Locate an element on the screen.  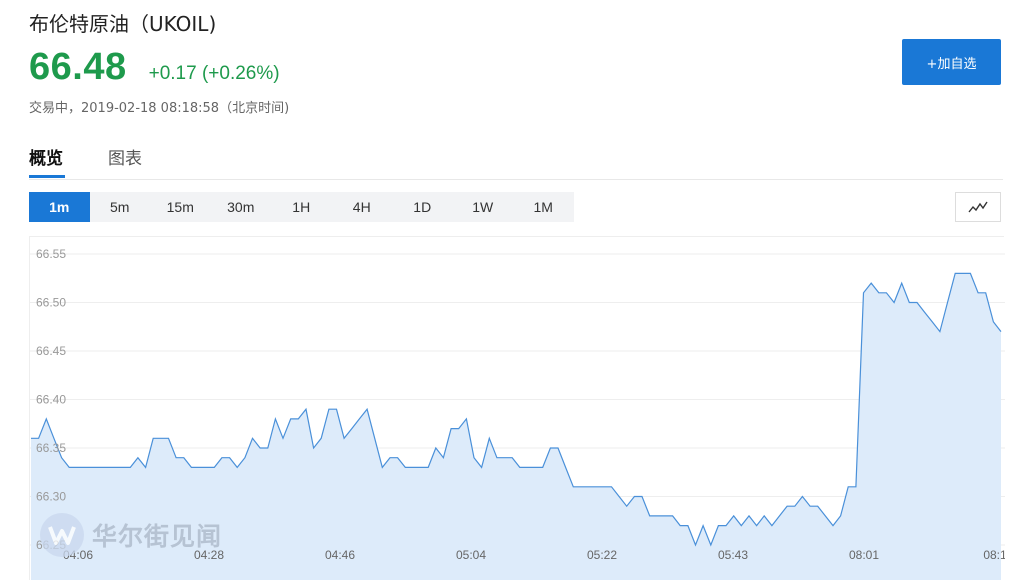
y-tick-label: 66.30 is located at coordinates (51, 497).